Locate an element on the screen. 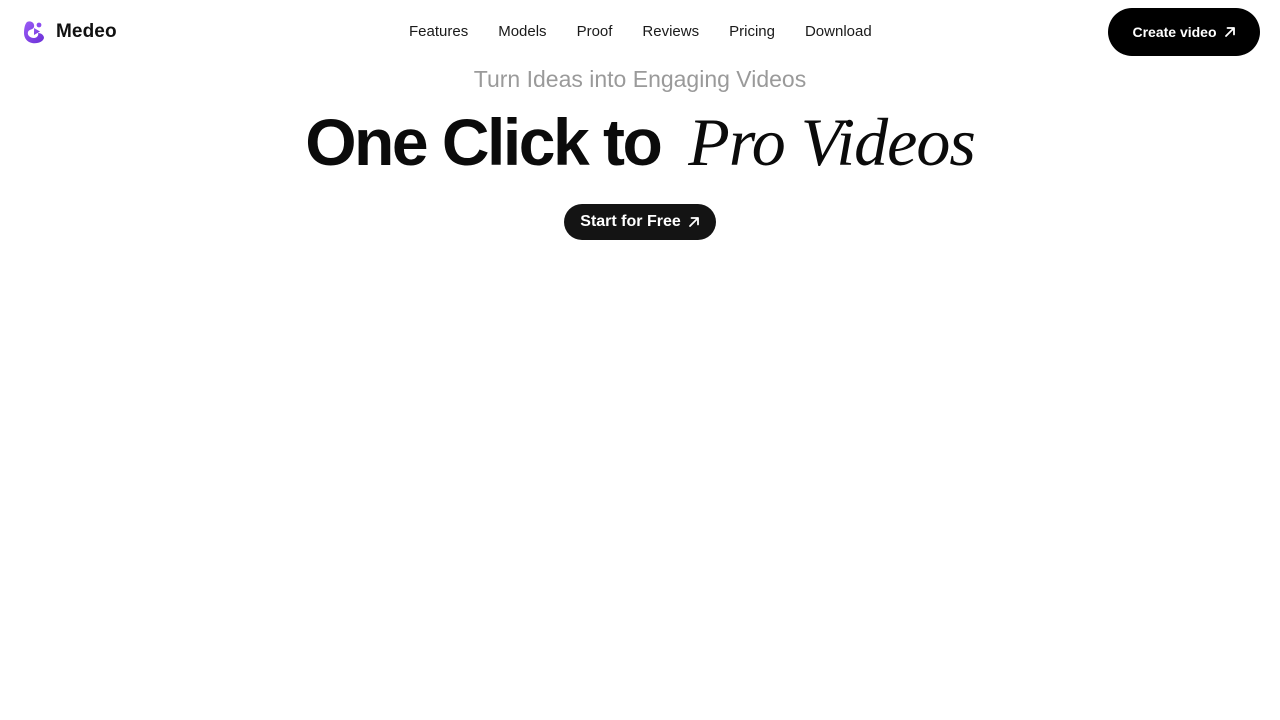 The image size is (1280, 720). nav-item-reviews: Reviews is located at coordinates (670, 32).